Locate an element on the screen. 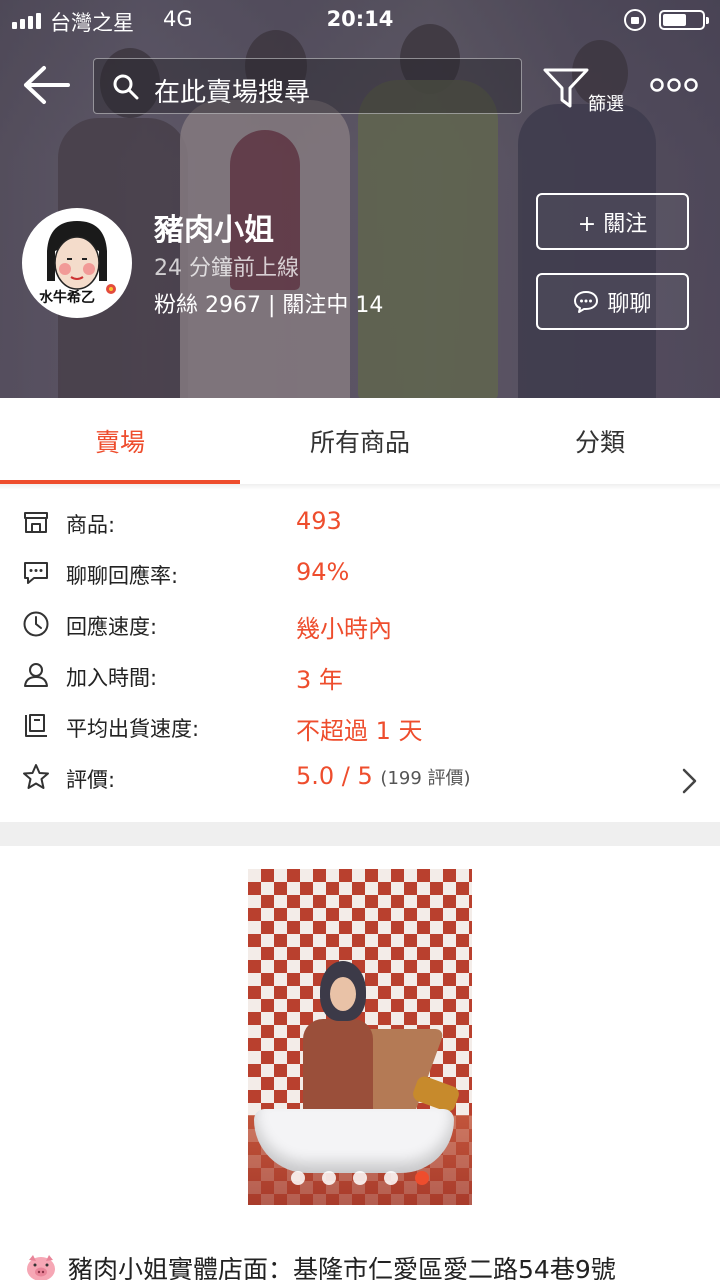 The width and height of the screenshot is (720, 1280). stat-row-shipping-speed: 平均出貨速度: 不超過 1 天 is located at coordinates (360, 727).